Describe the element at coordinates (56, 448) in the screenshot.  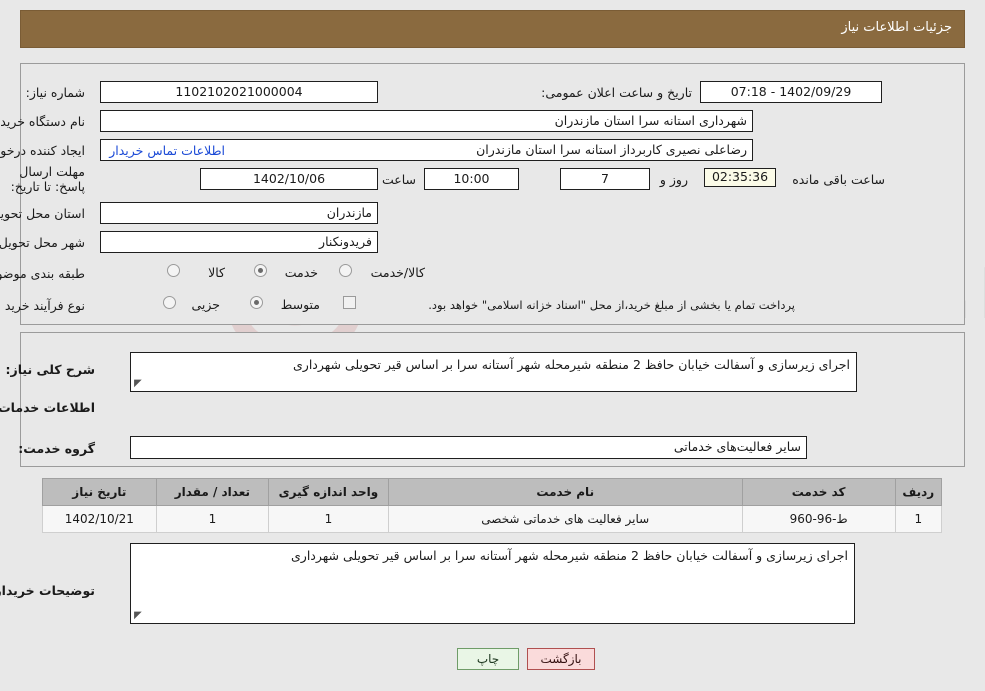
I see `service-group-label: گروه خدمت:` at that location.